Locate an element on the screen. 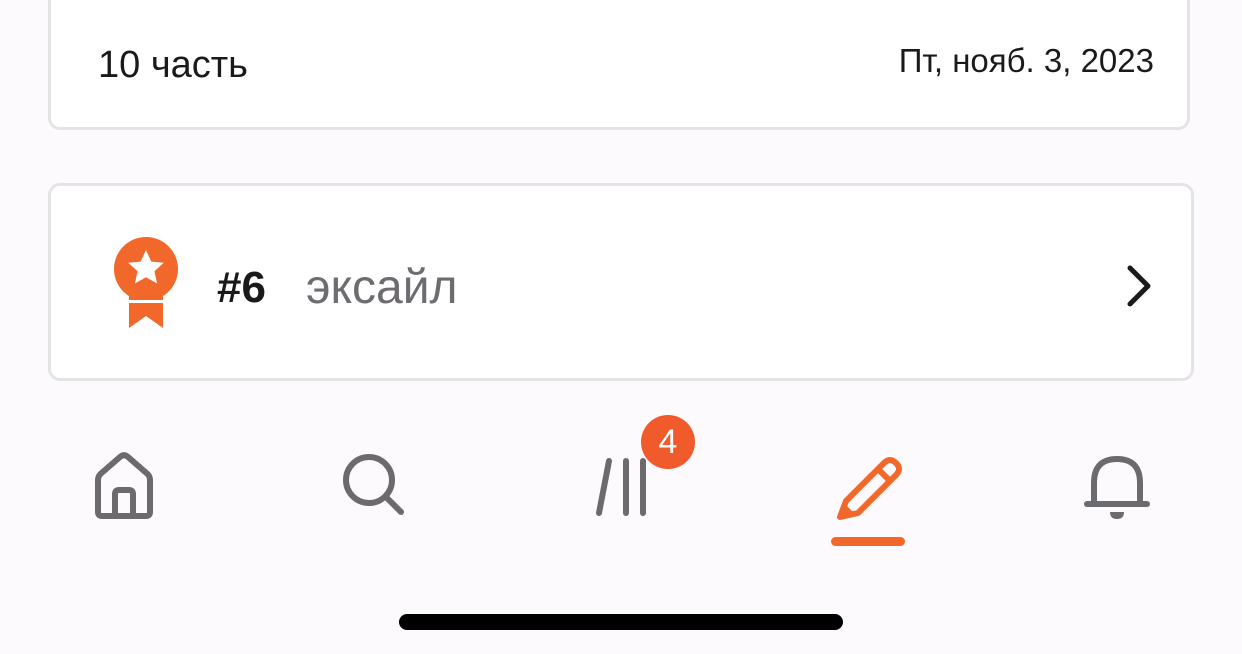 Image resolution: width=1242 pixels, height=654 pixels. nav-write is located at coordinates (868, 485).